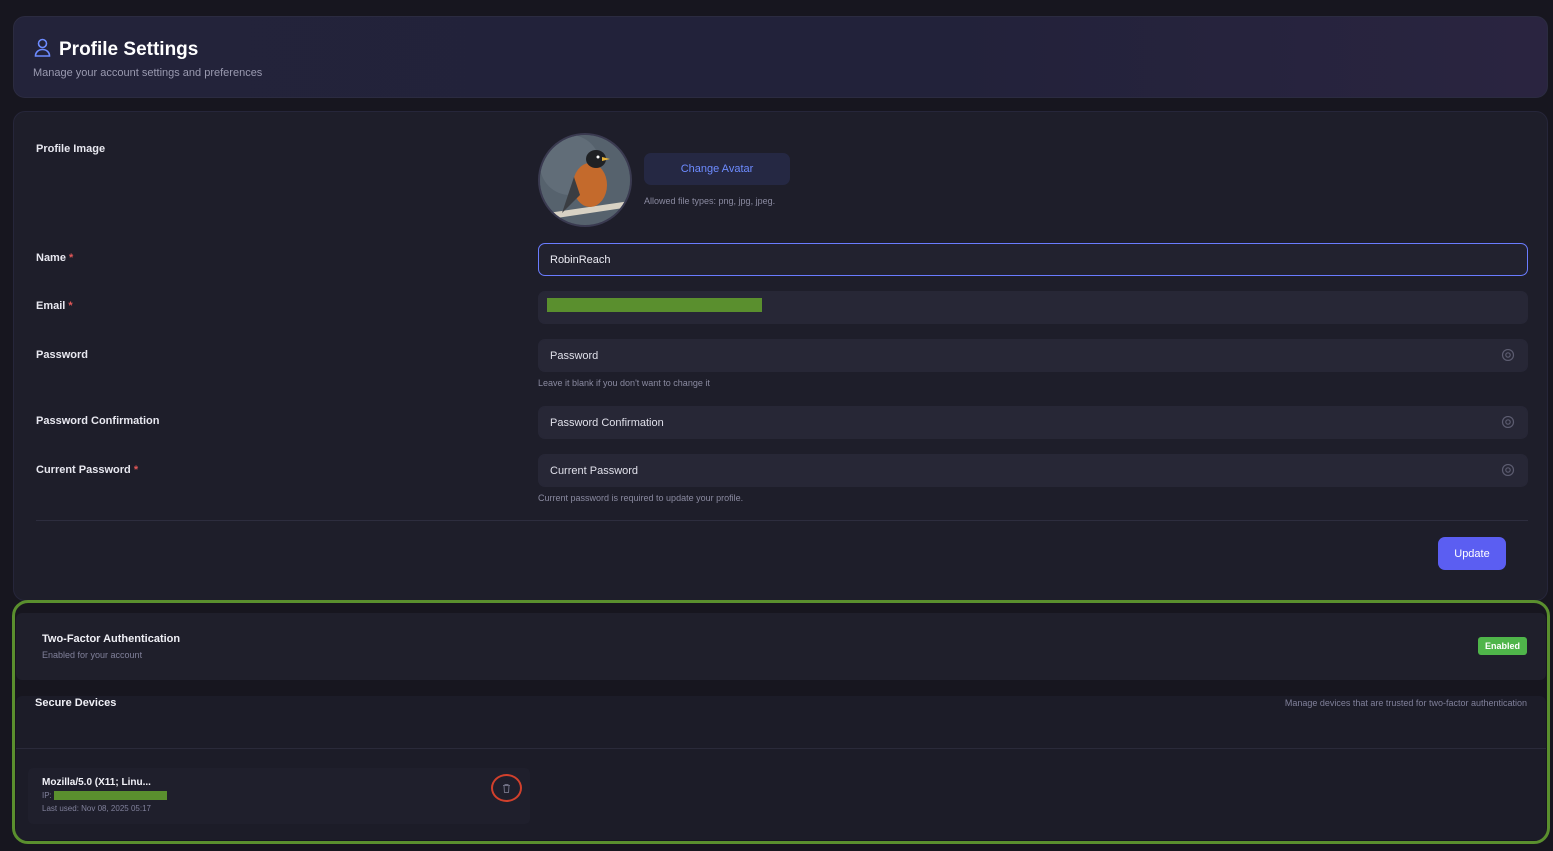  Describe the element at coordinates (1033, 259) in the screenshot. I see `name-input: RobinReach` at that location.